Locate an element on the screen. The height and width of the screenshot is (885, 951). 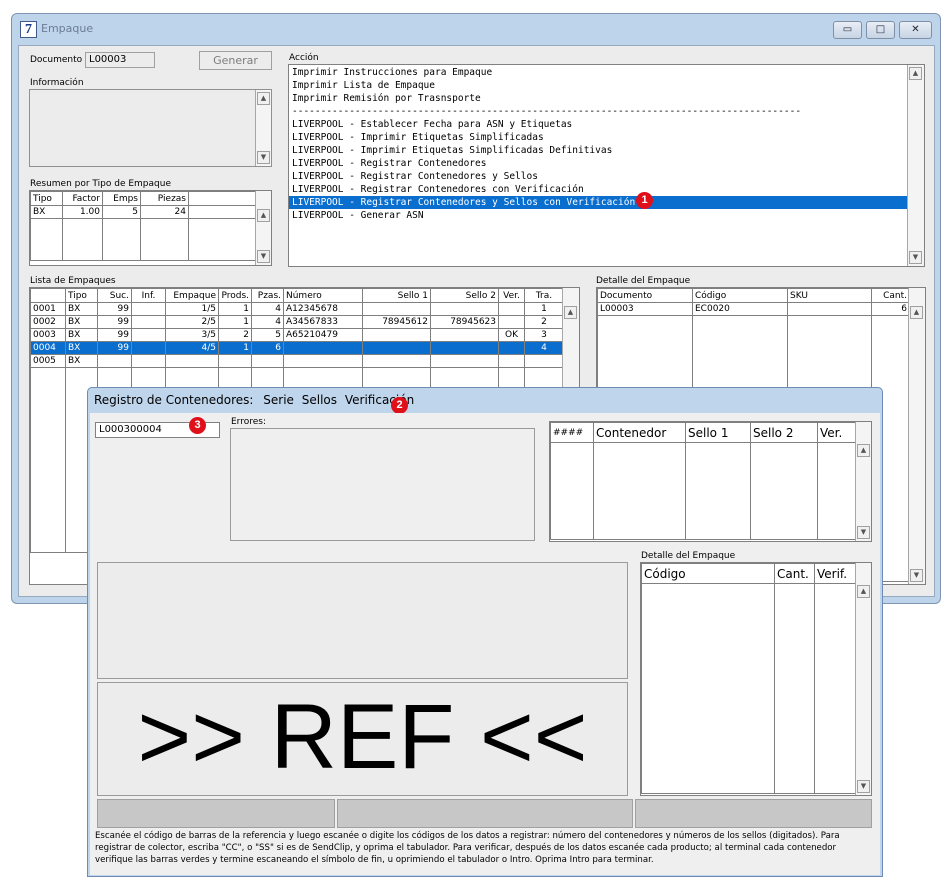
menu-sellos: Sellos is located at coordinates (319, 400).